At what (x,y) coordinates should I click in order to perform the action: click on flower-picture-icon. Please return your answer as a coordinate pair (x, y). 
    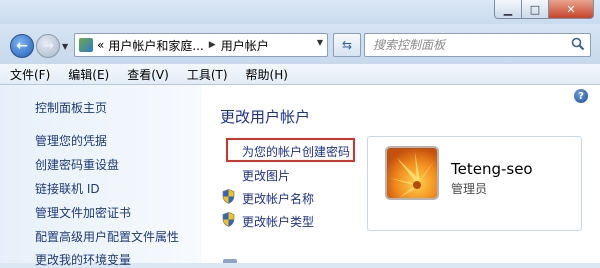
    Looking at the image, I should click on (412, 173).